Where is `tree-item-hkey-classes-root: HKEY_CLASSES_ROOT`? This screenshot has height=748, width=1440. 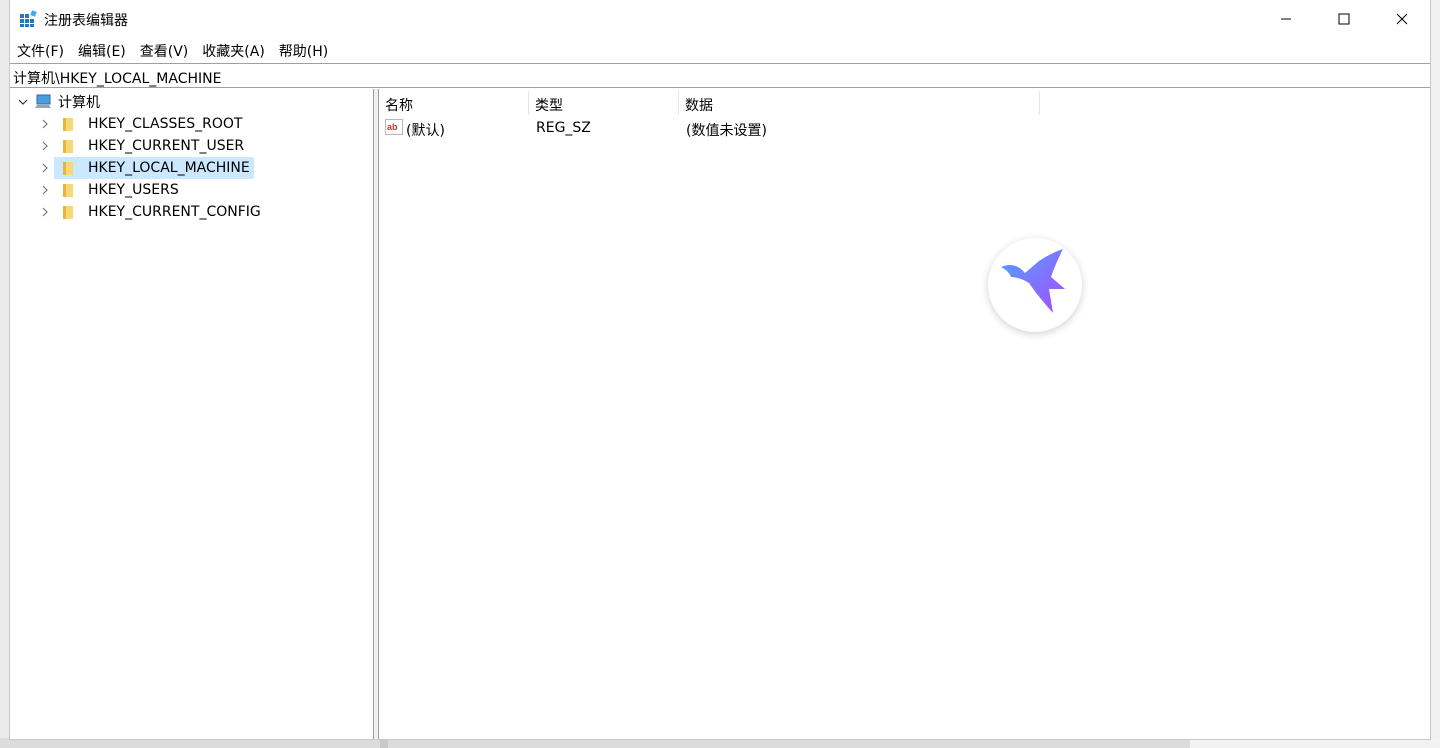
tree-item-hkey-classes-root: HKEY_CLASSES_ROOT is located at coordinates (142, 124).